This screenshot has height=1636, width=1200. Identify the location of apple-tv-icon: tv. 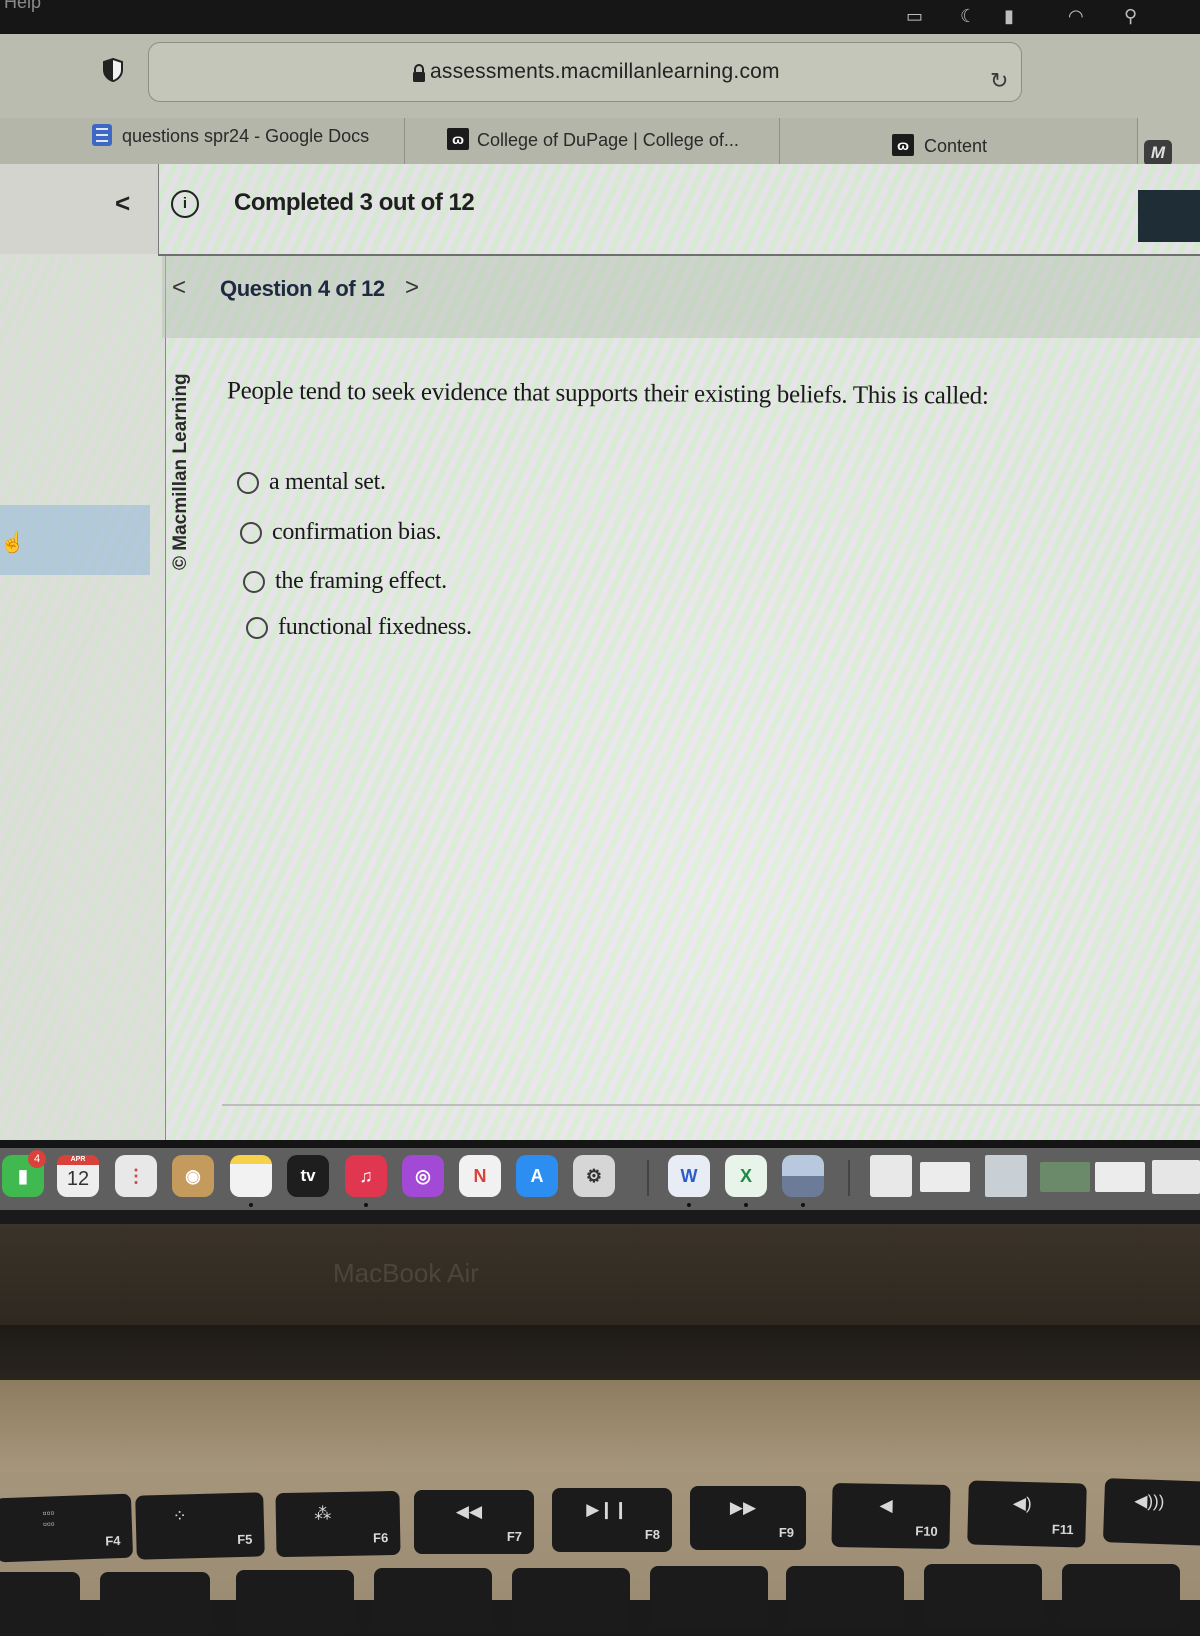
(308, 1176).